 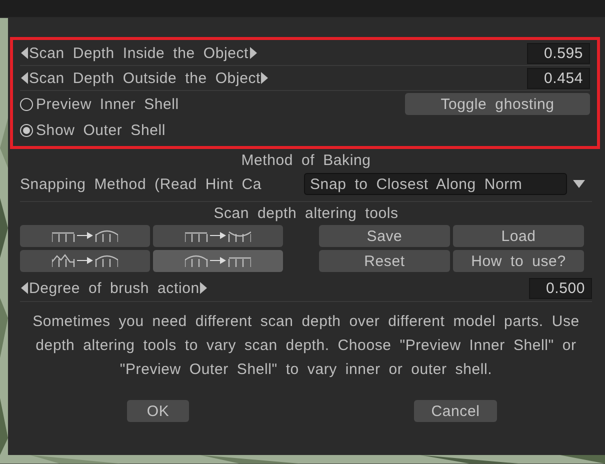 What do you see at coordinates (558, 78) in the screenshot?
I see `value-field: 0.454` at bounding box center [558, 78].